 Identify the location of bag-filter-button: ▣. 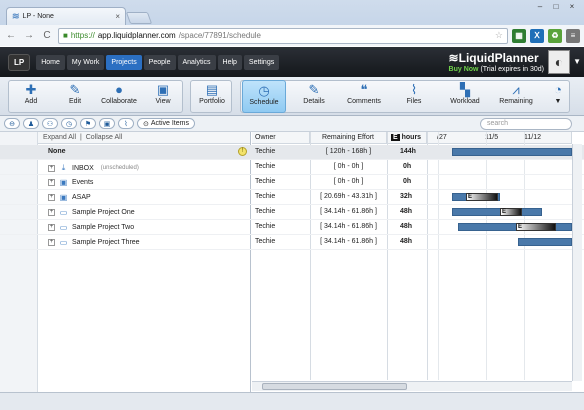
(107, 123).